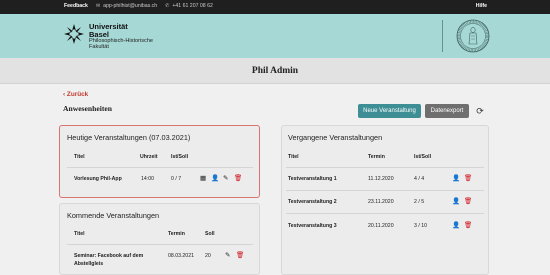 This screenshot has height=275, width=550. What do you see at coordinates (312, 179) in the screenshot?
I see `event-title: Testveranstaltung 1` at bounding box center [312, 179].